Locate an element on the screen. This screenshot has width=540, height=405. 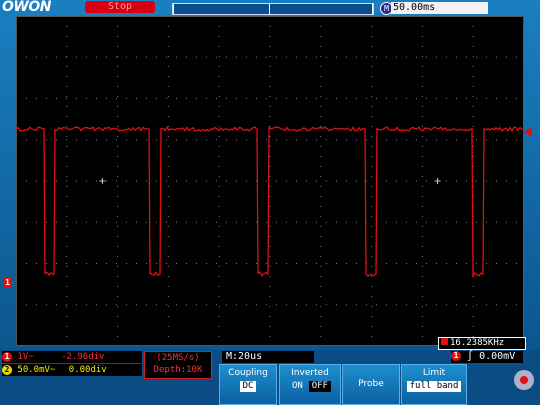
softkey-dot-icon is located at coordinates (524, 380).